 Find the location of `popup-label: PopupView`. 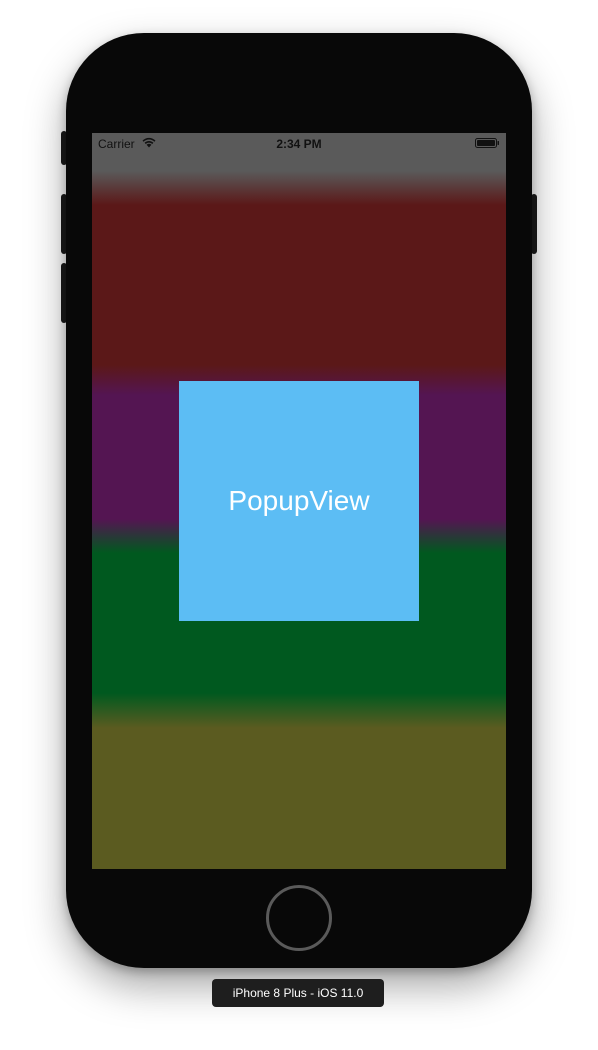

popup-label: PopupView is located at coordinates (299, 500).